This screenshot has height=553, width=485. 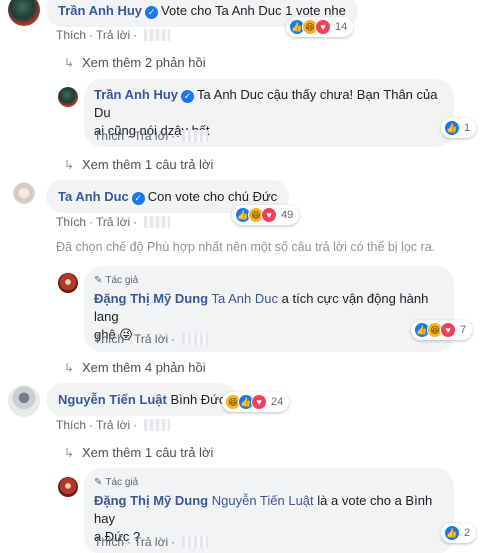 I want to click on reaction-summary: 👍 1, so click(x=459, y=128).